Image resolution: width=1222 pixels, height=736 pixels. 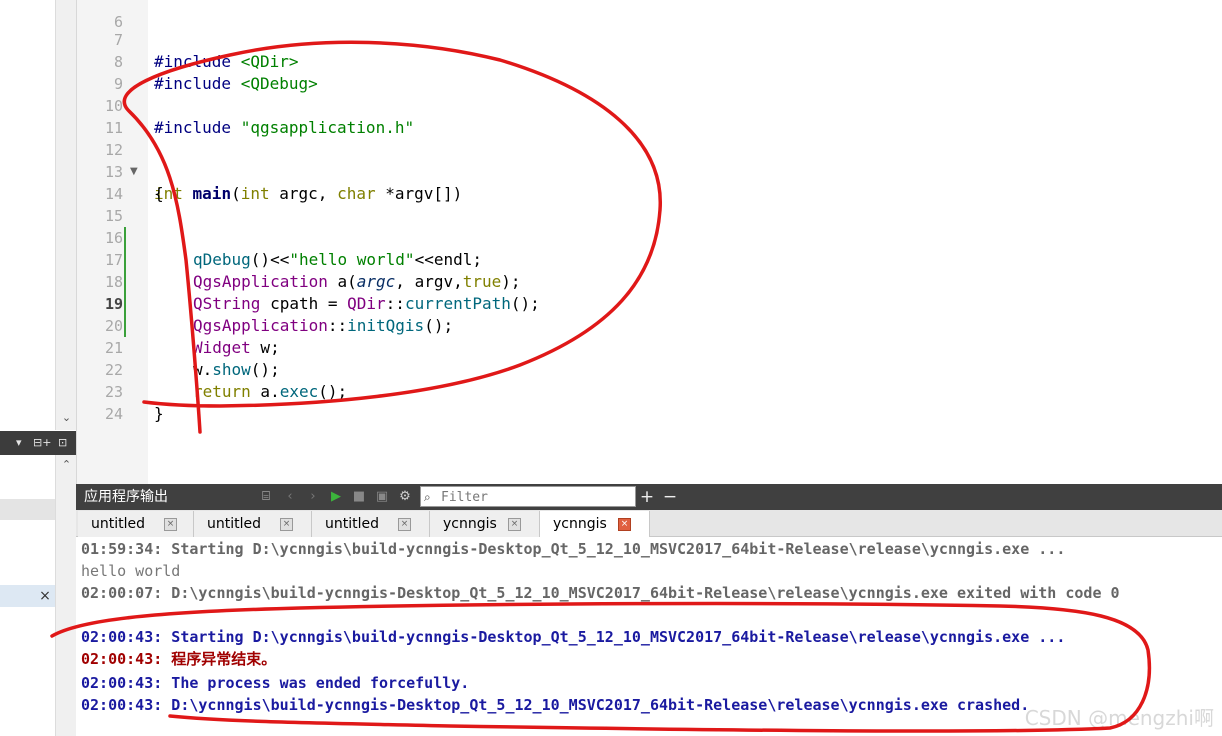 What do you see at coordinates (649, 248) in the screenshot?
I see `code-line: 16 QgsApplication a(argc, argv,true);` at bounding box center [649, 248].